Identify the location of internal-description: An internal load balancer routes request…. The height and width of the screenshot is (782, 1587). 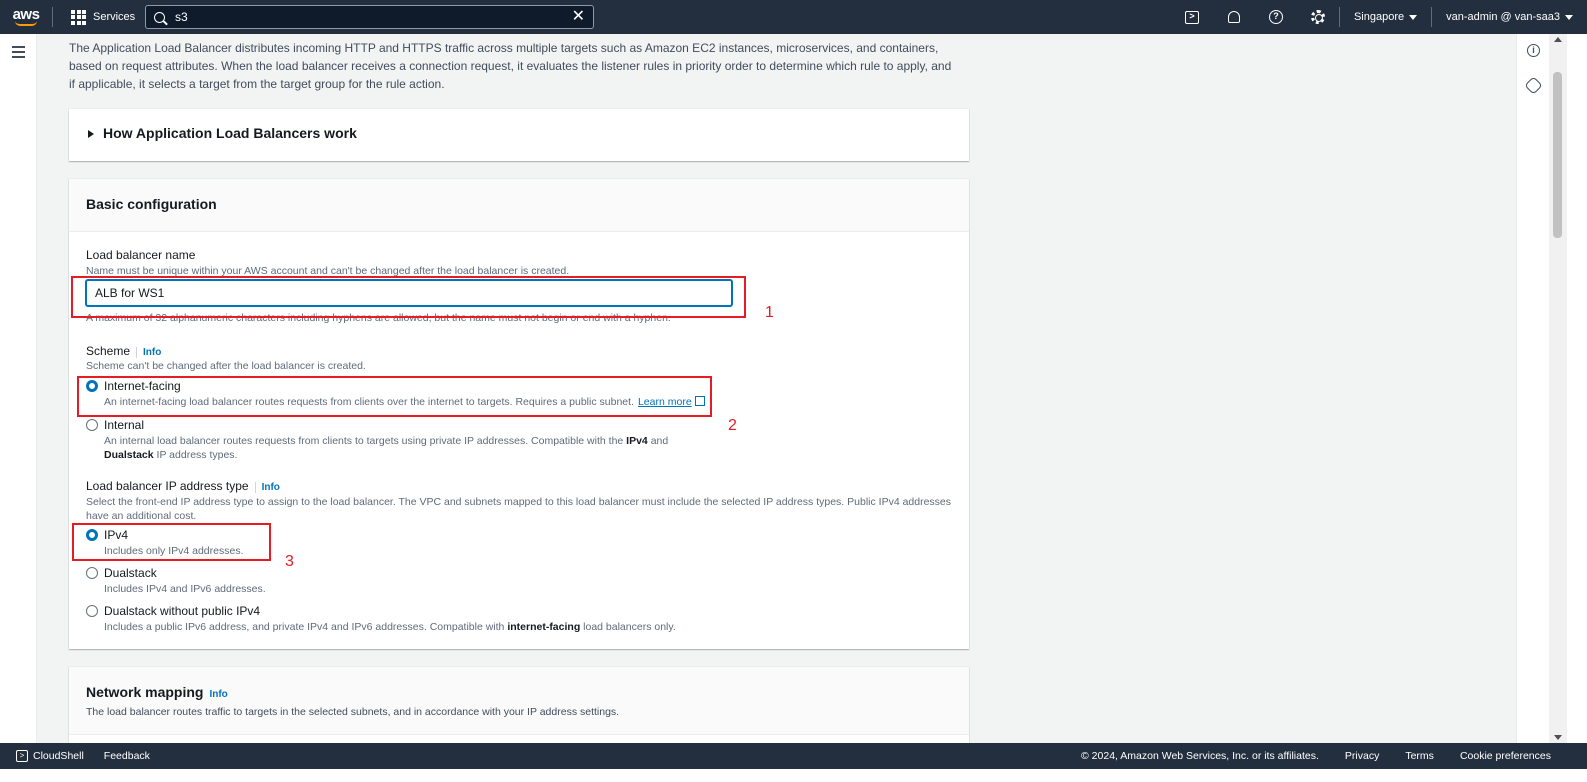
(411, 448).